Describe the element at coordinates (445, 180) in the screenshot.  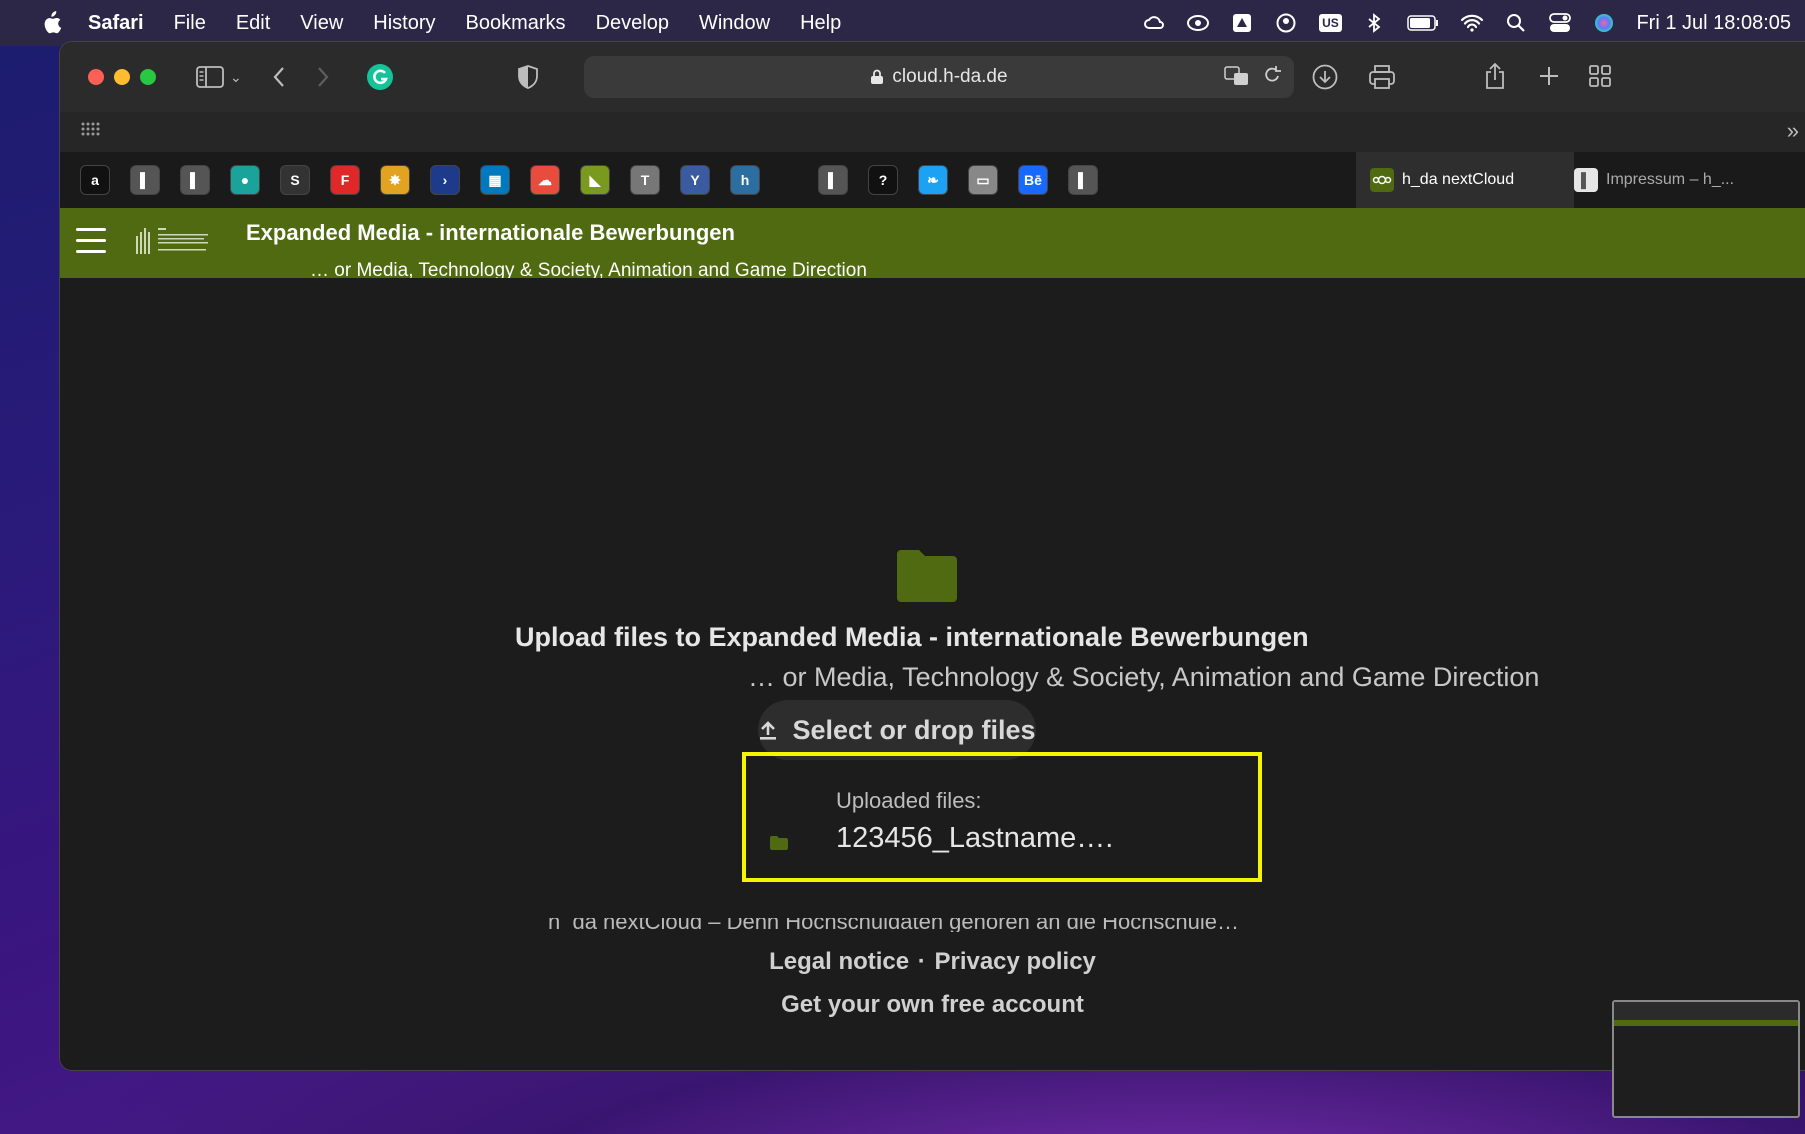
I see `chevron-icon: ›` at that location.